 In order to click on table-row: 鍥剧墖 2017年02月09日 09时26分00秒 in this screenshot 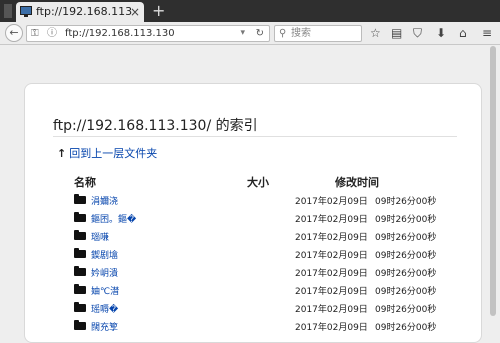, I will do `click(253, 254)`.